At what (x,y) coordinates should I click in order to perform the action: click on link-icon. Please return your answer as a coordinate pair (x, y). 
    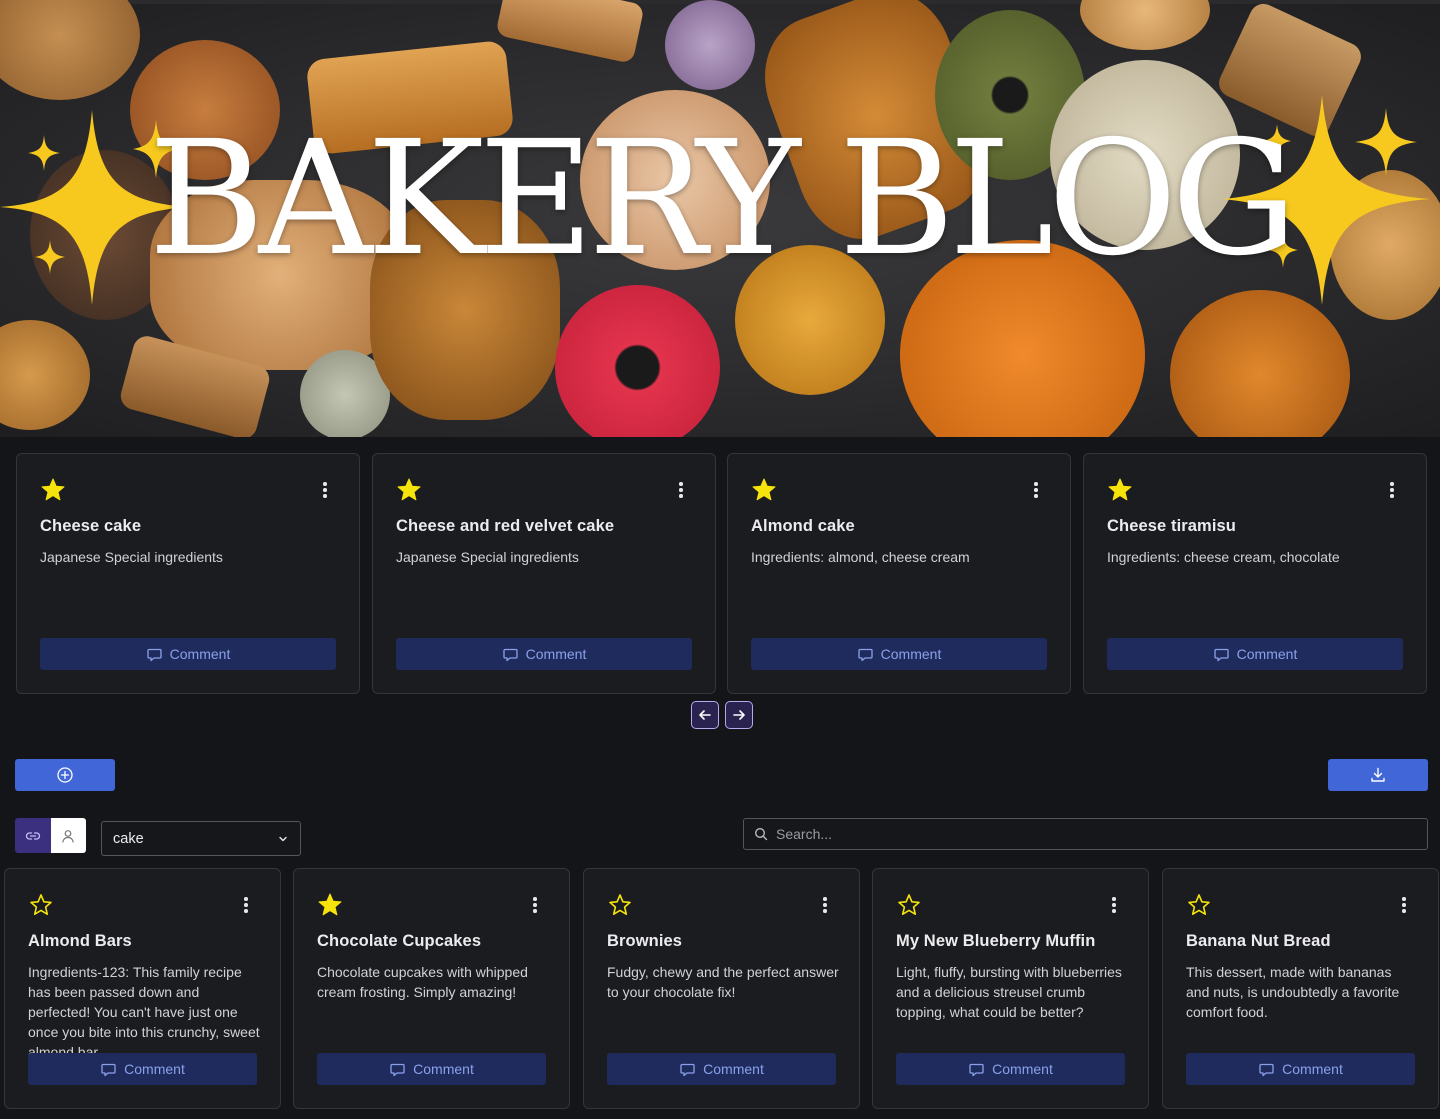
    Looking at the image, I should click on (32, 835).